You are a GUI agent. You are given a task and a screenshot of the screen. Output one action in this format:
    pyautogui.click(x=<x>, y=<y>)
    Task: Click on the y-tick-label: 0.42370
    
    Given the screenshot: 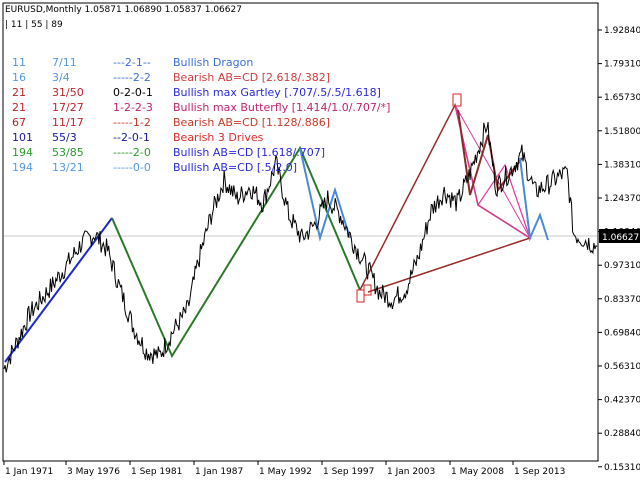 What is the action you would take?
    pyautogui.click(x=622, y=401)
    